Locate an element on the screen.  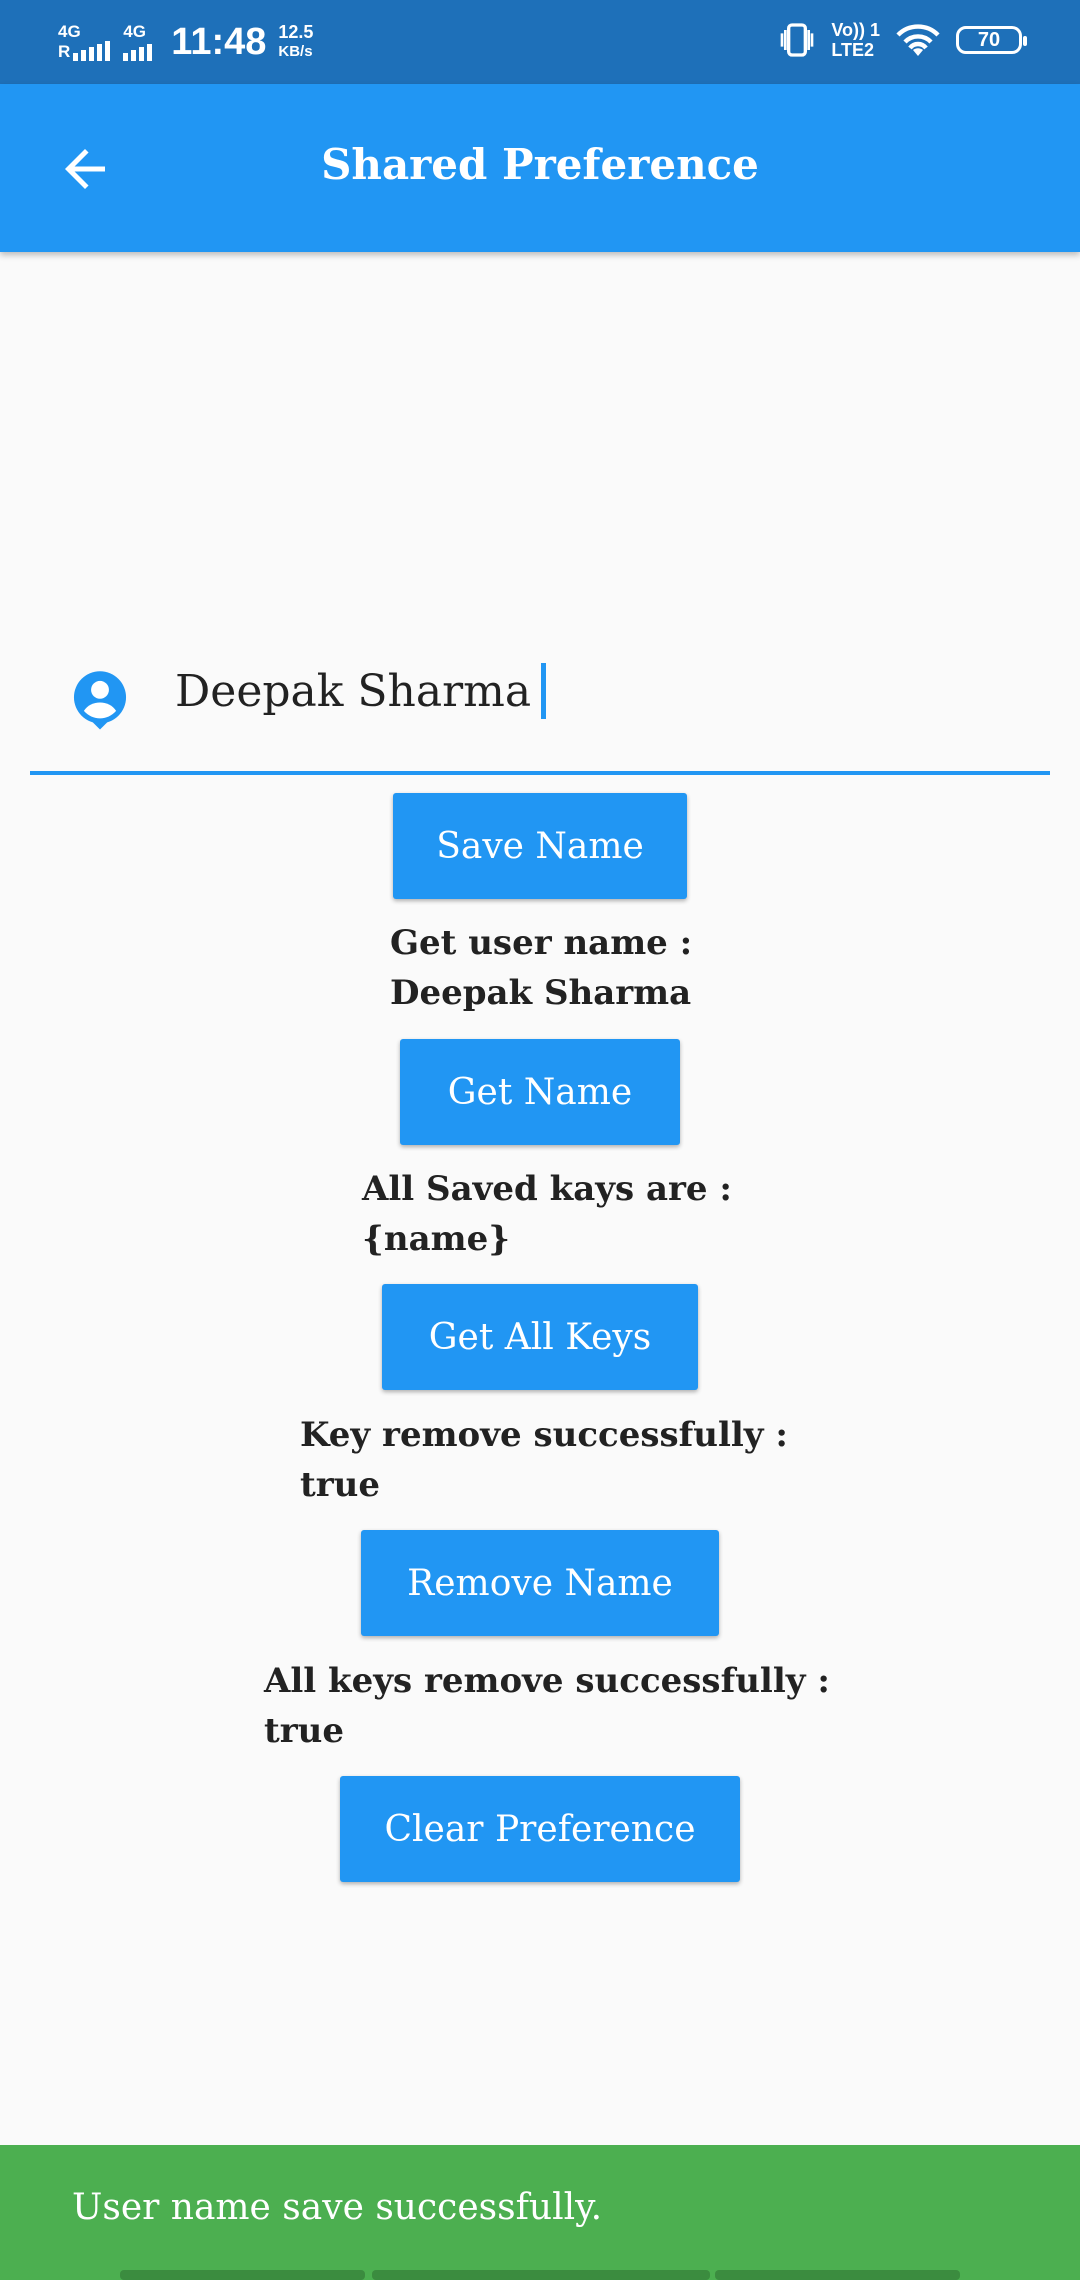
get-all-keys-button: Get All Keys is located at coordinates (540, 1337).